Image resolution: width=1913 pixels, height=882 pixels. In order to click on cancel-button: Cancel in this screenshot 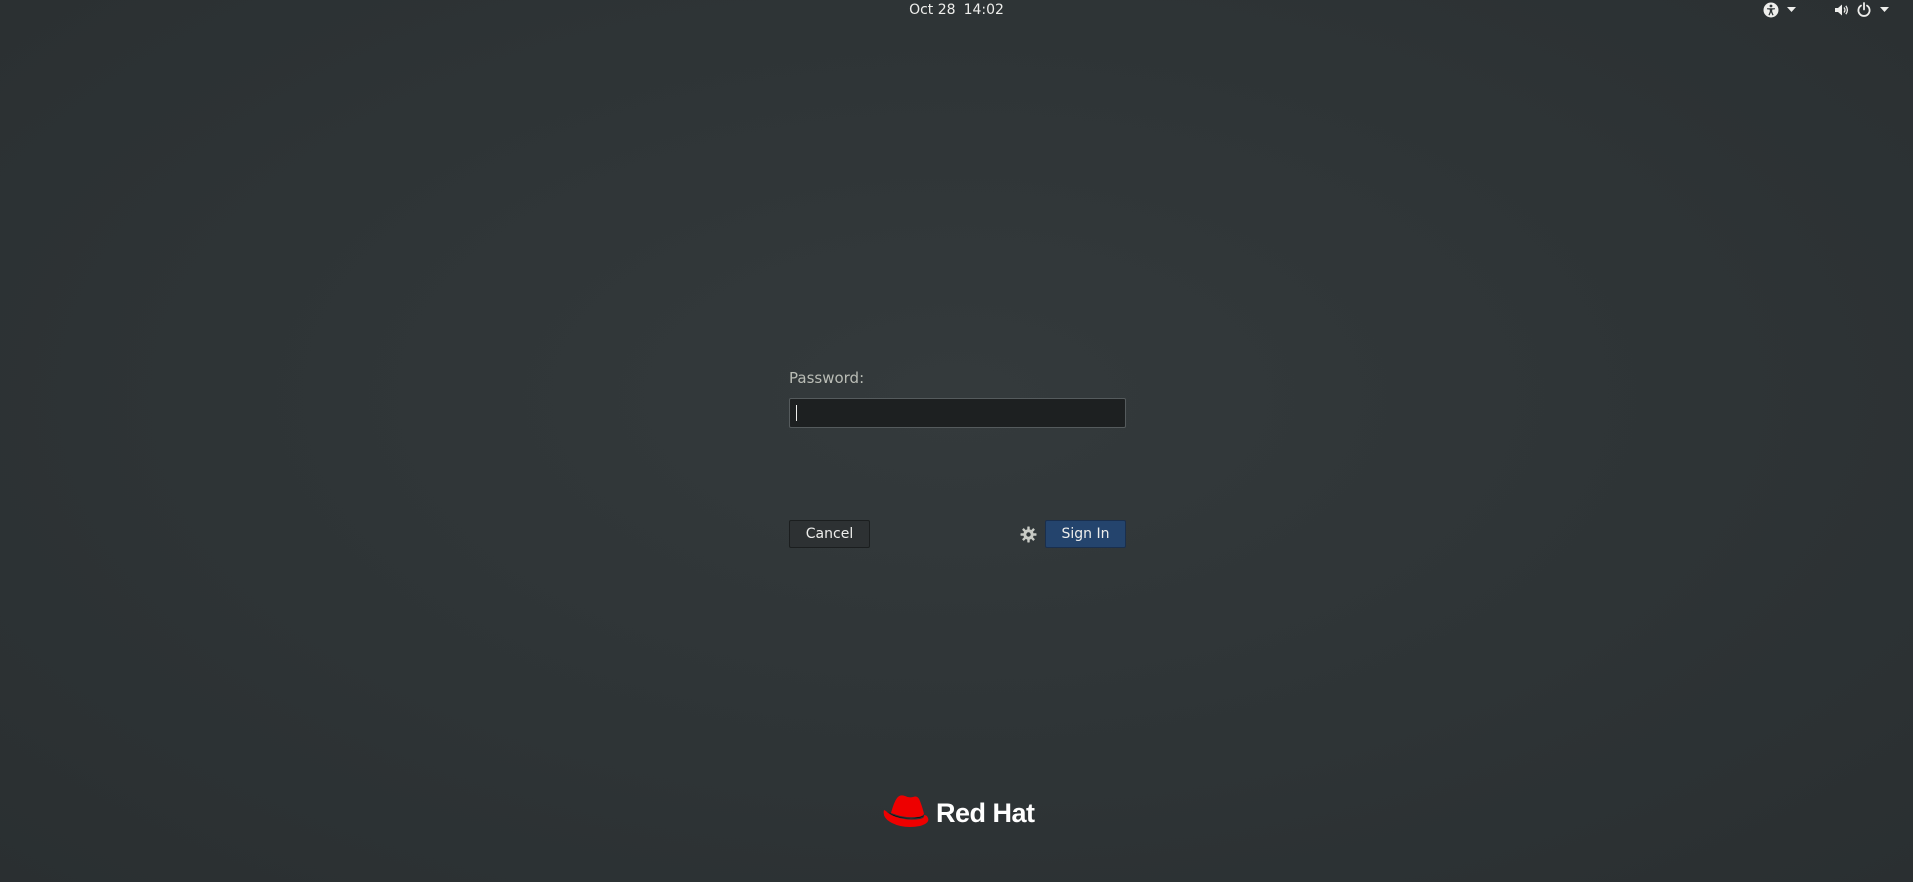, I will do `click(829, 534)`.